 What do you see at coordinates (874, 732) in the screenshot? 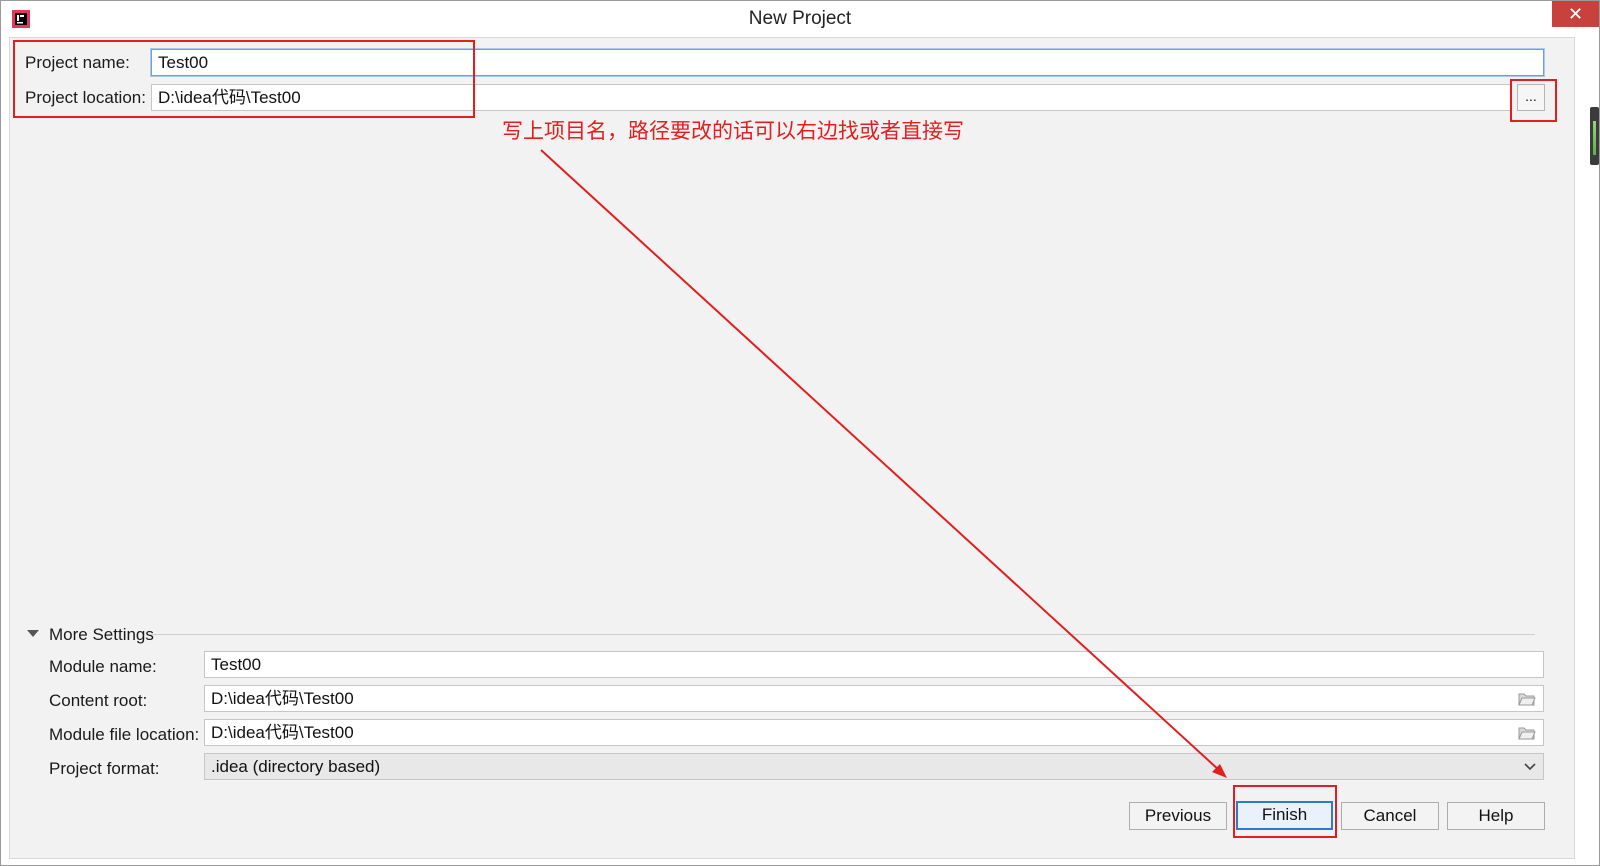
I see `module-file-location-input: D:\idea代码\Test00` at bounding box center [874, 732].